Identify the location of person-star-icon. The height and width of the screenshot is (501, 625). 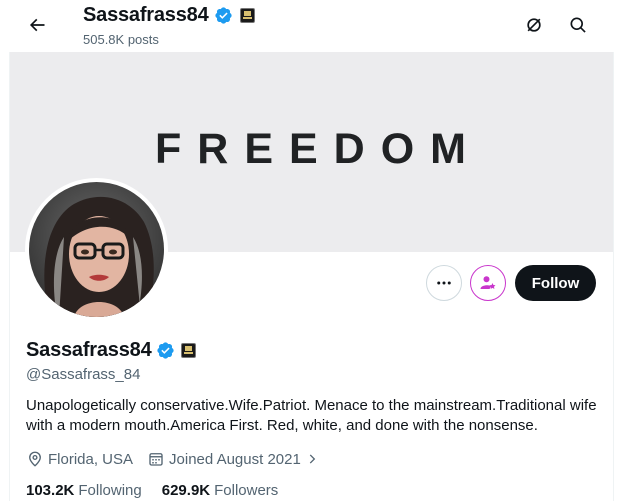
(488, 282).